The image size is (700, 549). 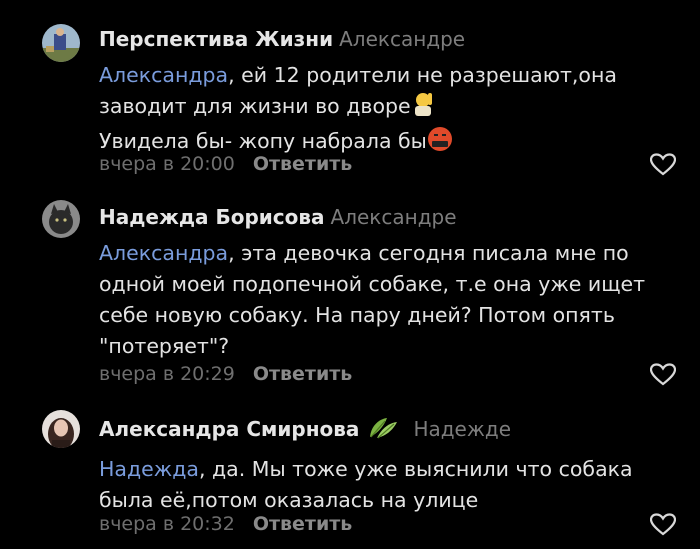 I want to click on comment-header: Перспектива Жизни Александре, so click(x=389, y=39).